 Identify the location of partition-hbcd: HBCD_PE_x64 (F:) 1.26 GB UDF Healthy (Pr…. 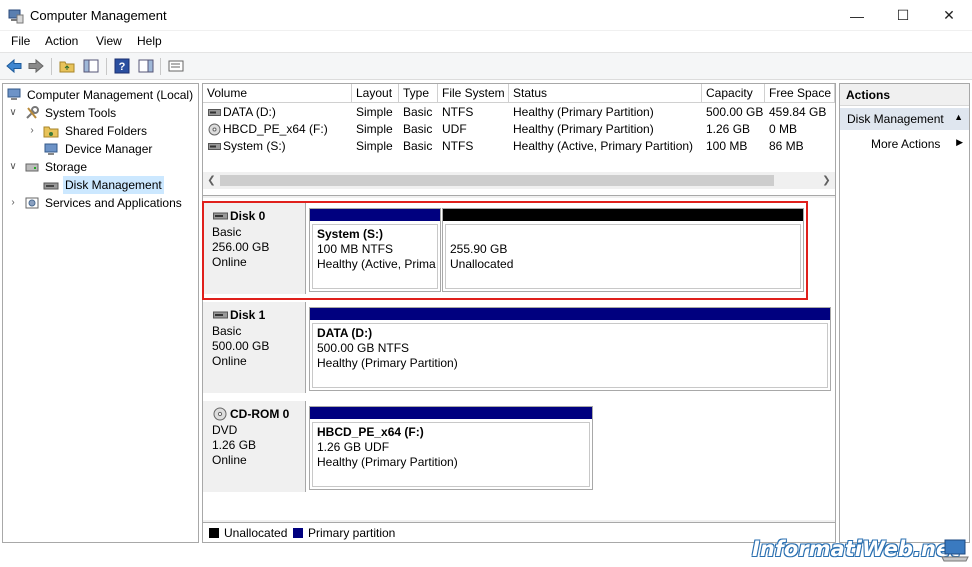
(451, 448).